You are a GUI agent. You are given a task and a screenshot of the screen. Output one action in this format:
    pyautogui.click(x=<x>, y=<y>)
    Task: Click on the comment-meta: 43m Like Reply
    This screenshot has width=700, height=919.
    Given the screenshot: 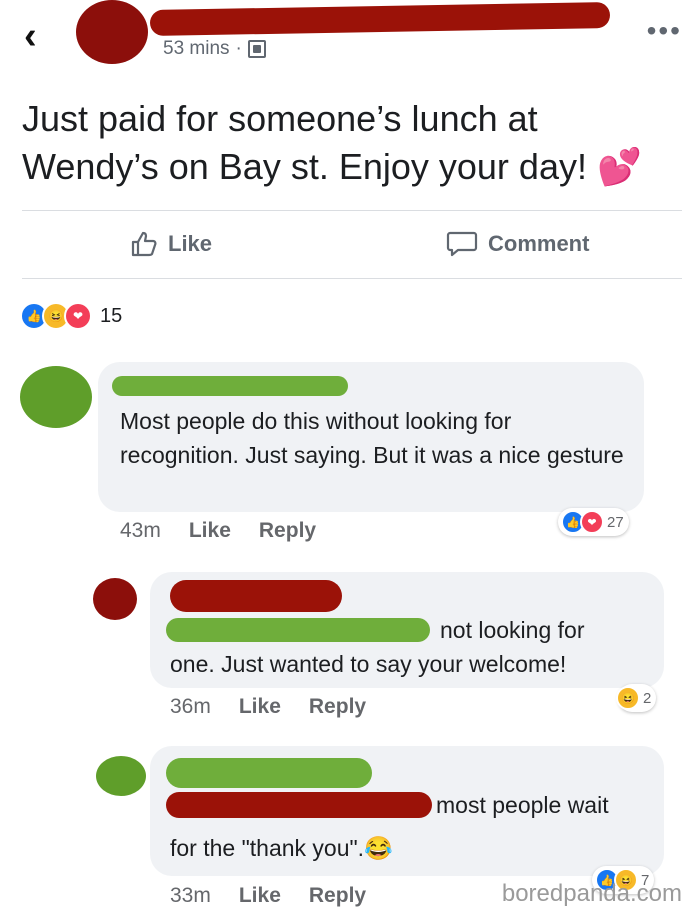 What is the action you would take?
    pyautogui.click(x=218, y=531)
    